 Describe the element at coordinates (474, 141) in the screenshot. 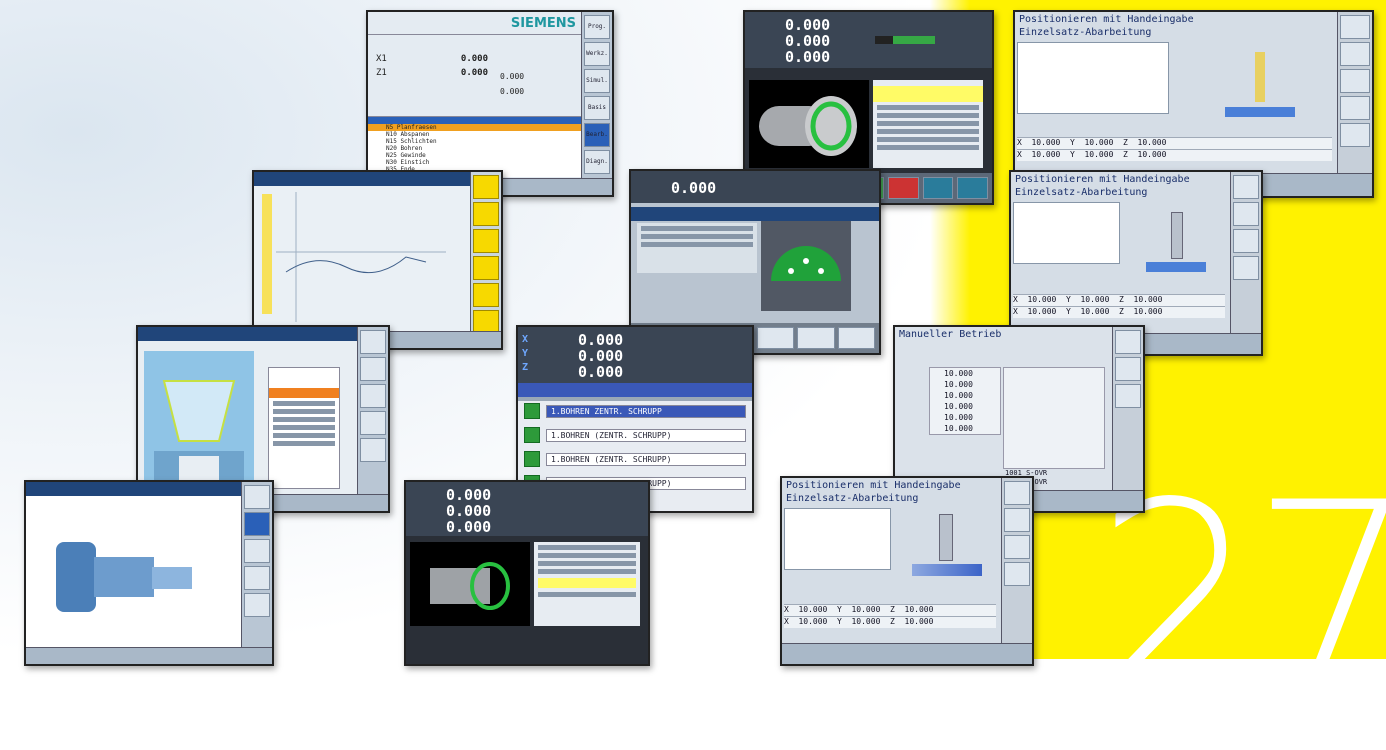

I see `program-row: N15 Schlichten` at that location.